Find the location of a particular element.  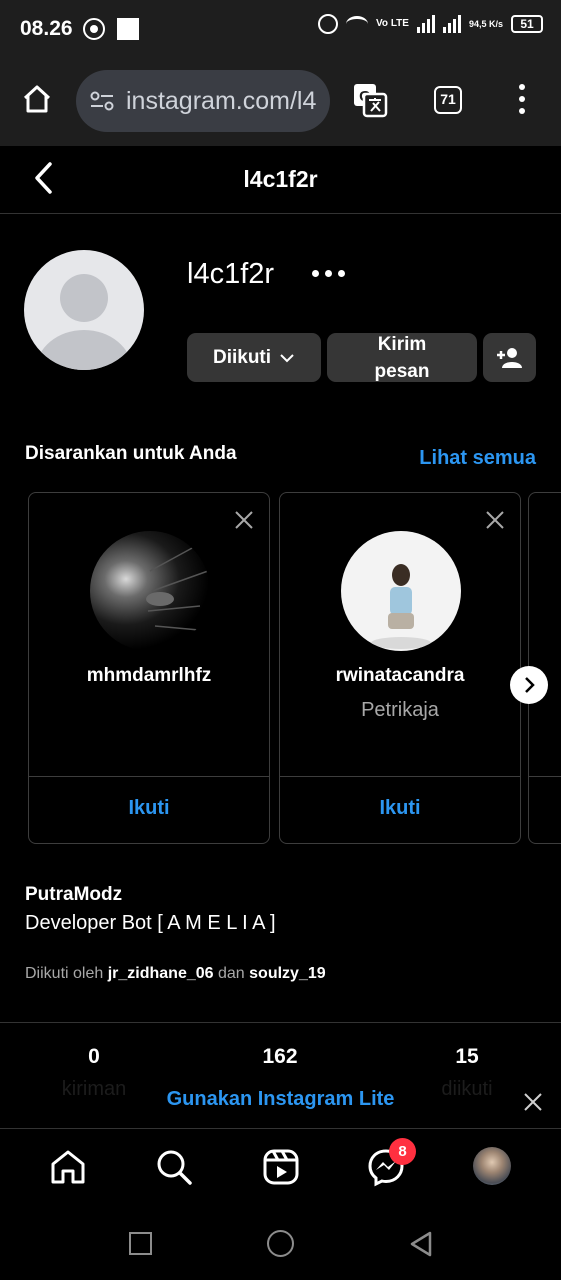

followed-by-user: soulzy_19 is located at coordinates (287, 973).